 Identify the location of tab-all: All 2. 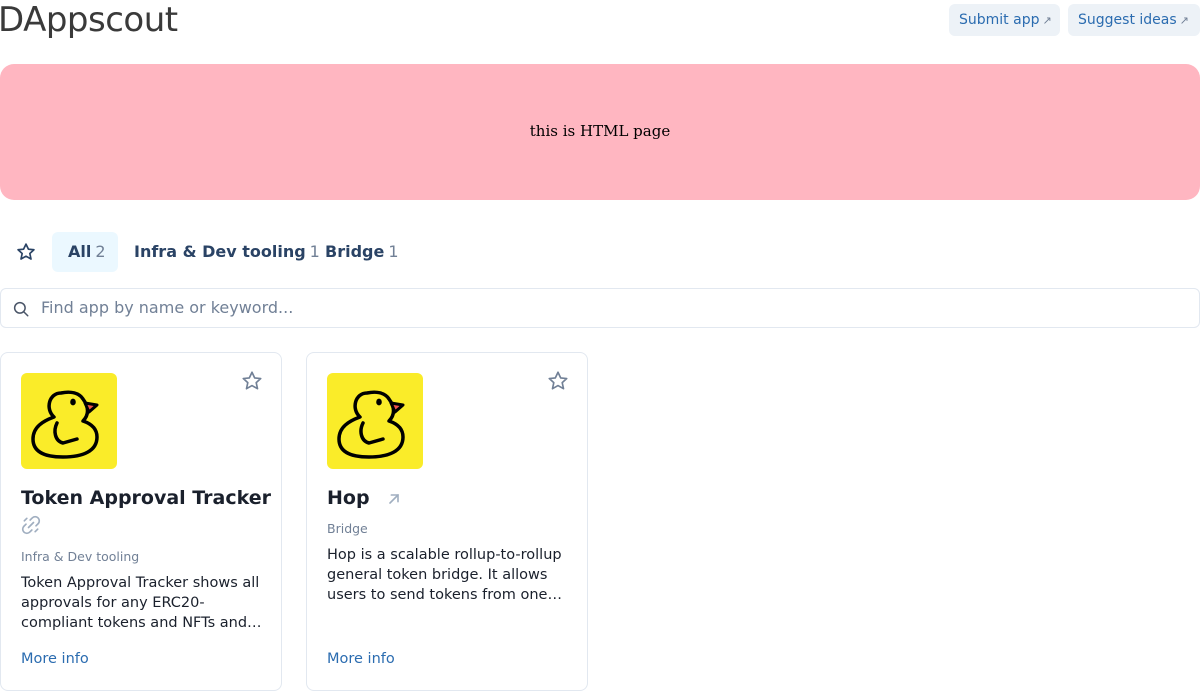
(85, 252).